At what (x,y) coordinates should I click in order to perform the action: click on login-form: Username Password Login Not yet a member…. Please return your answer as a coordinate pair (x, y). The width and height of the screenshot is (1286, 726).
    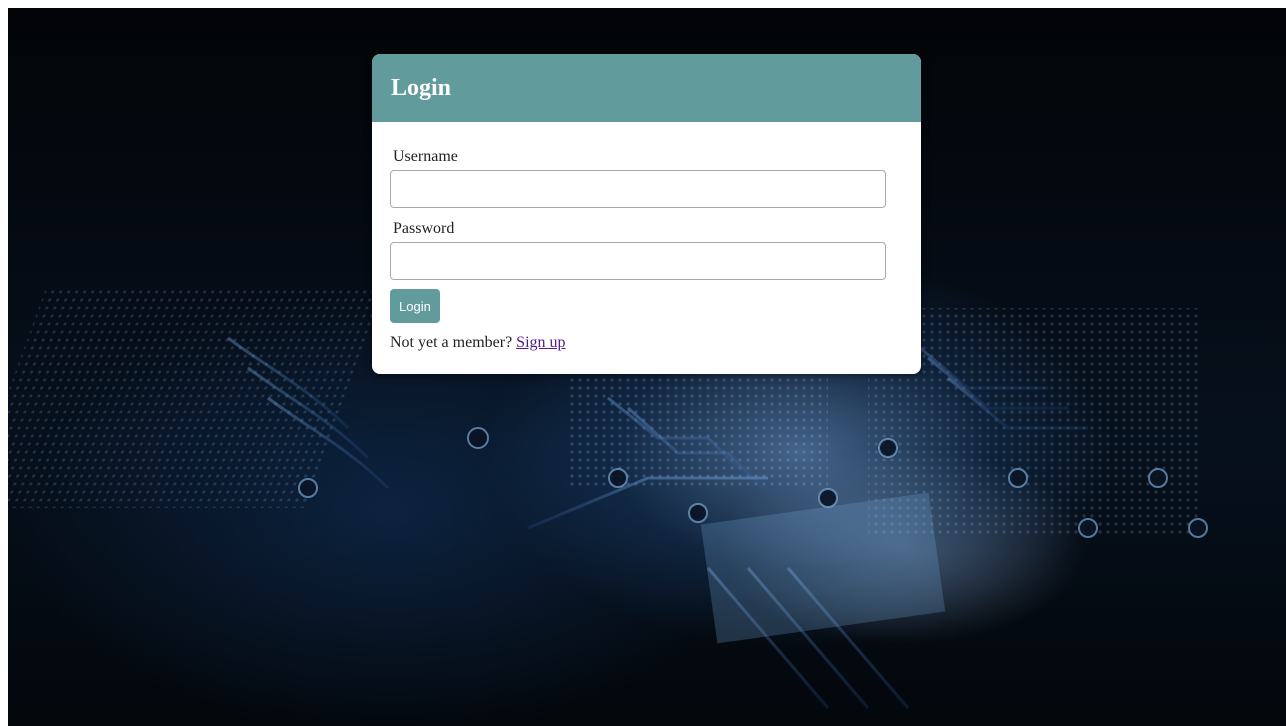
    Looking at the image, I should click on (646, 237).